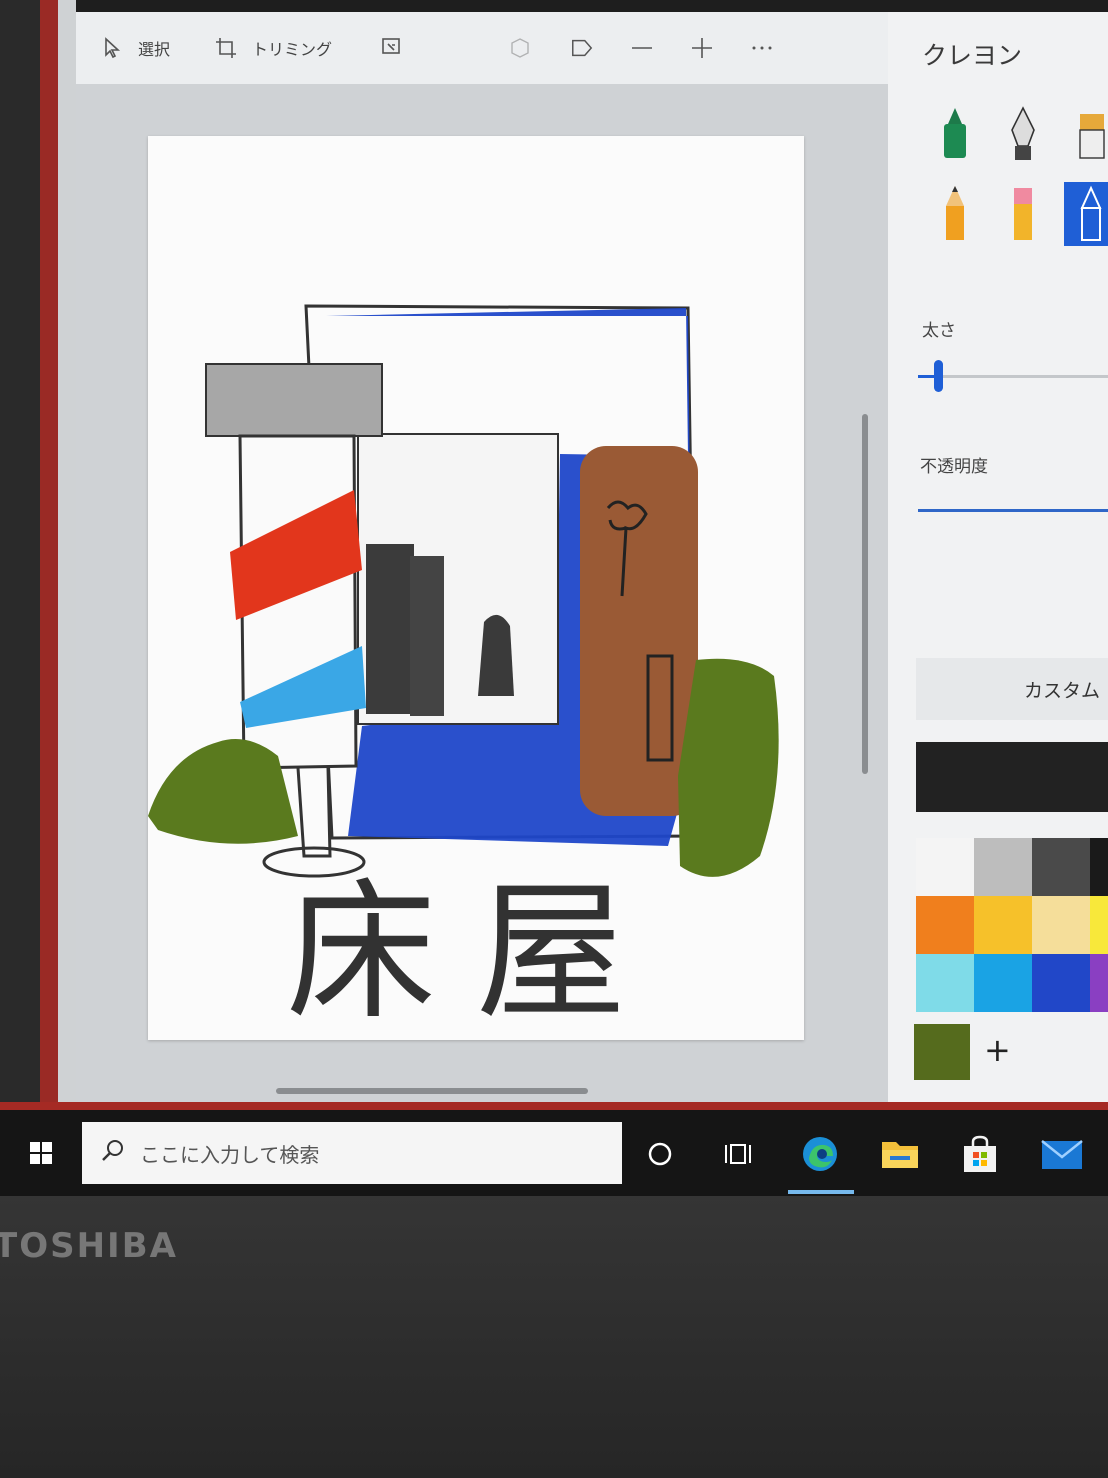 The width and height of the screenshot is (1108, 1478). What do you see at coordinates (230, 1154) in the screenshot?
I see `search-placeholder: ここに入力して検索` at bounding box center [230, 1154].